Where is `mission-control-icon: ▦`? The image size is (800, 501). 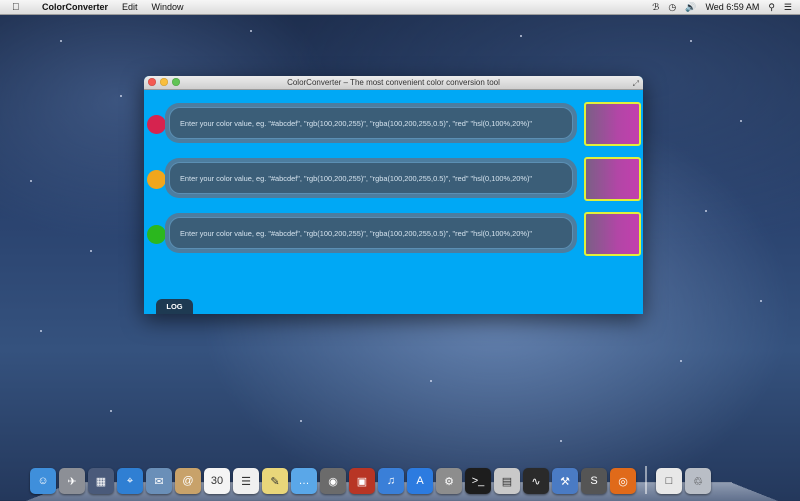 mission-control-icon: ▦ is located at coordinates (101, 481).